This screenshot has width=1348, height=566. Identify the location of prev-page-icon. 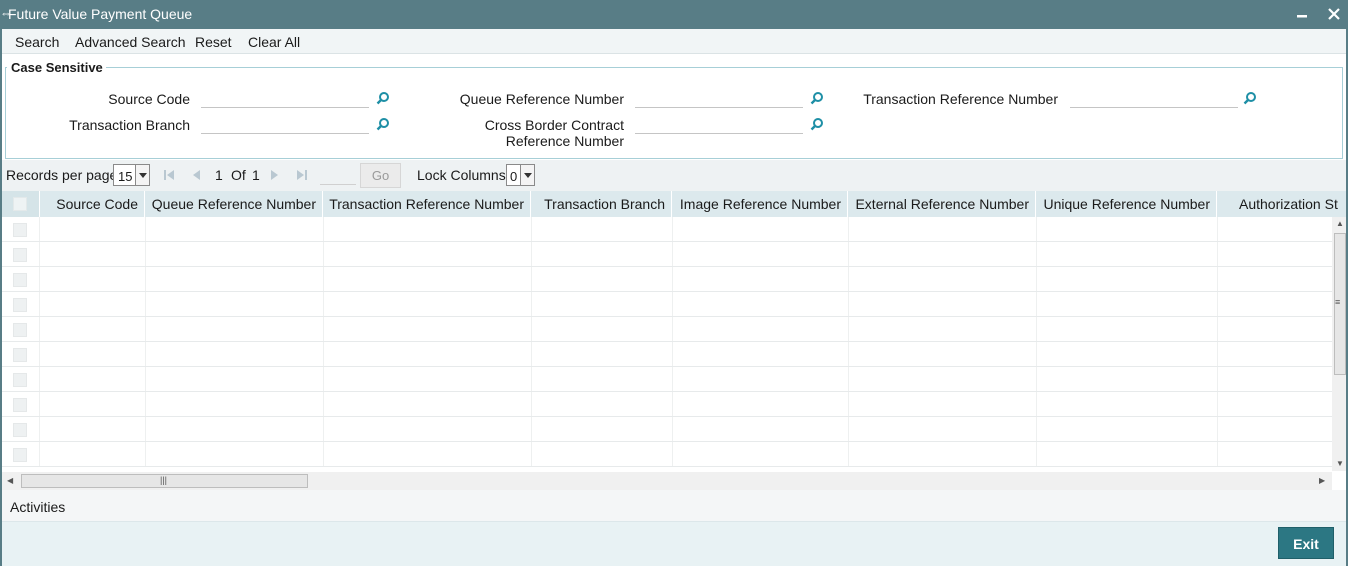
(196, 175).